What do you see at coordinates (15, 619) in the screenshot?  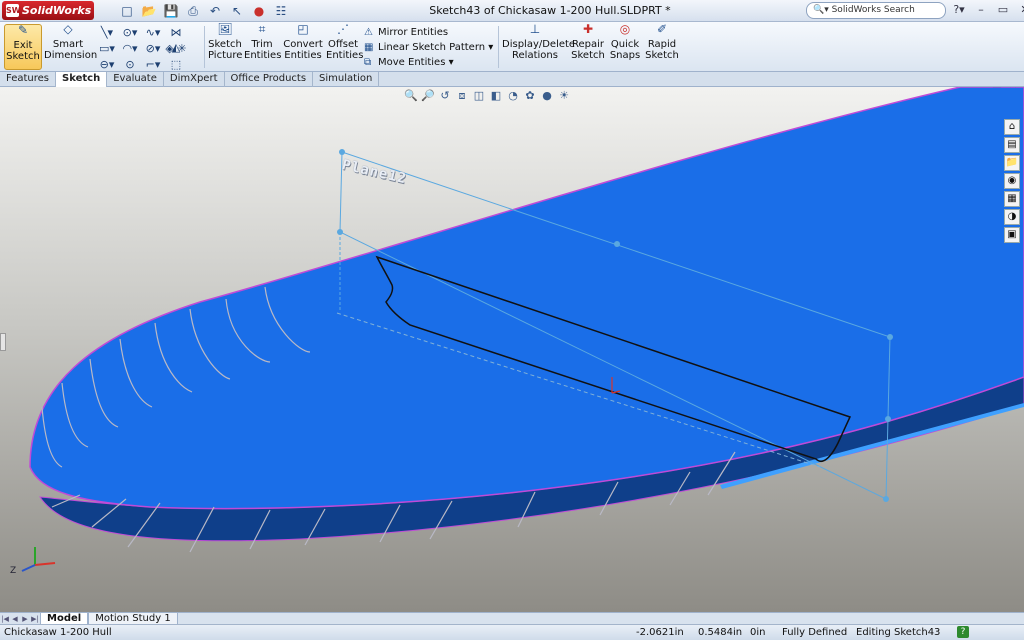 I see `prev-tab-icon: ◀` at bounding box center [15, 619].